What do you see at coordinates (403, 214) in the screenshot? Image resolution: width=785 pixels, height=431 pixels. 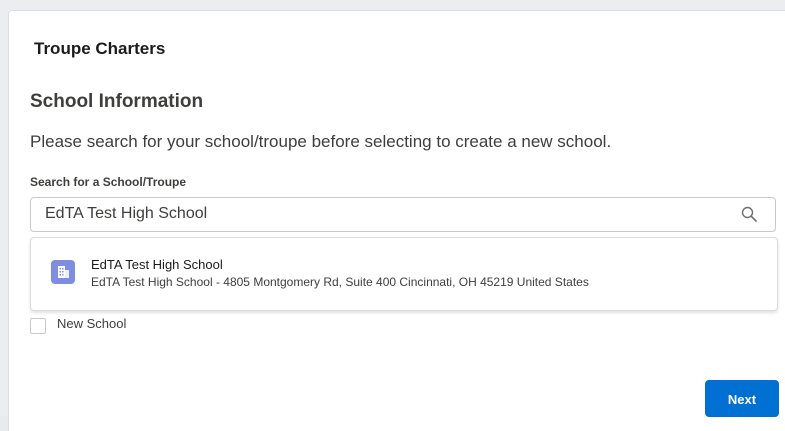 I see `search-input: EdTA Test High School` at bounding box center [403, 214].